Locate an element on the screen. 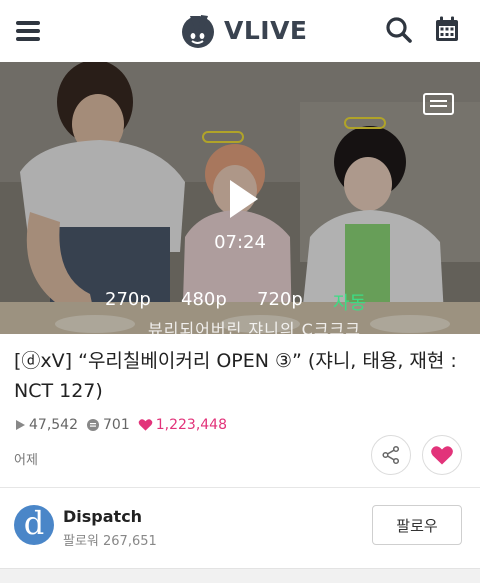 The height and width of the screenshot is (583, 480). hamburger-menu-icon is located at coordinates (29, 31).